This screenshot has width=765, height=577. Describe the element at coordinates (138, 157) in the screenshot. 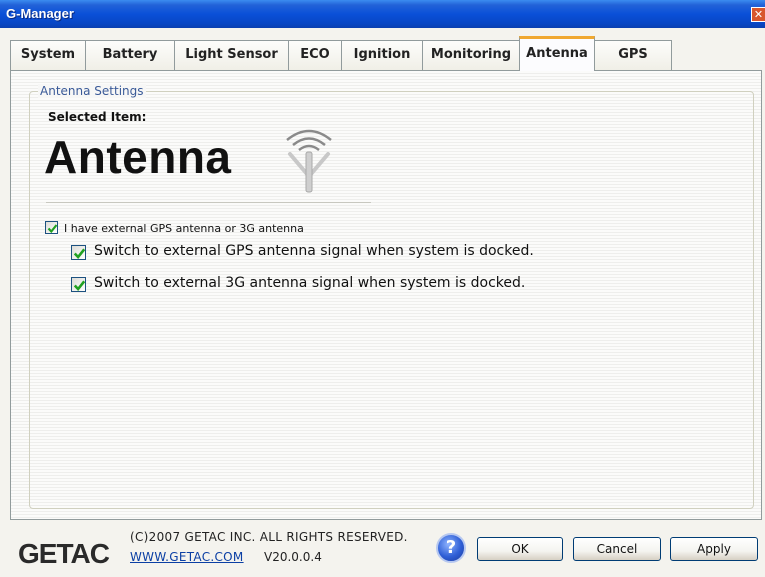

I see `selected-item-title: Antenna` at that location.